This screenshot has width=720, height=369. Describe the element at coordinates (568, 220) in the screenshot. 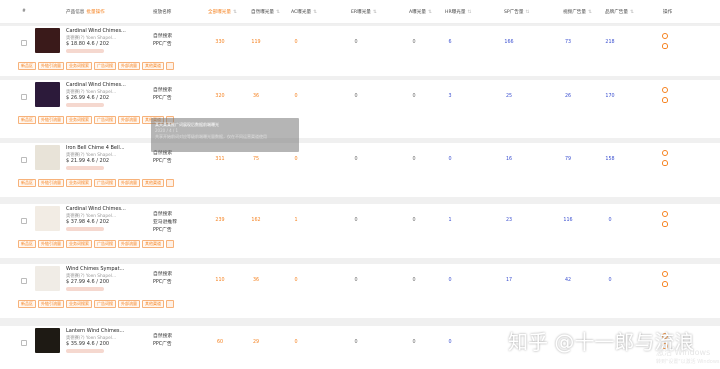

I see `metric-value: 116` at that location.